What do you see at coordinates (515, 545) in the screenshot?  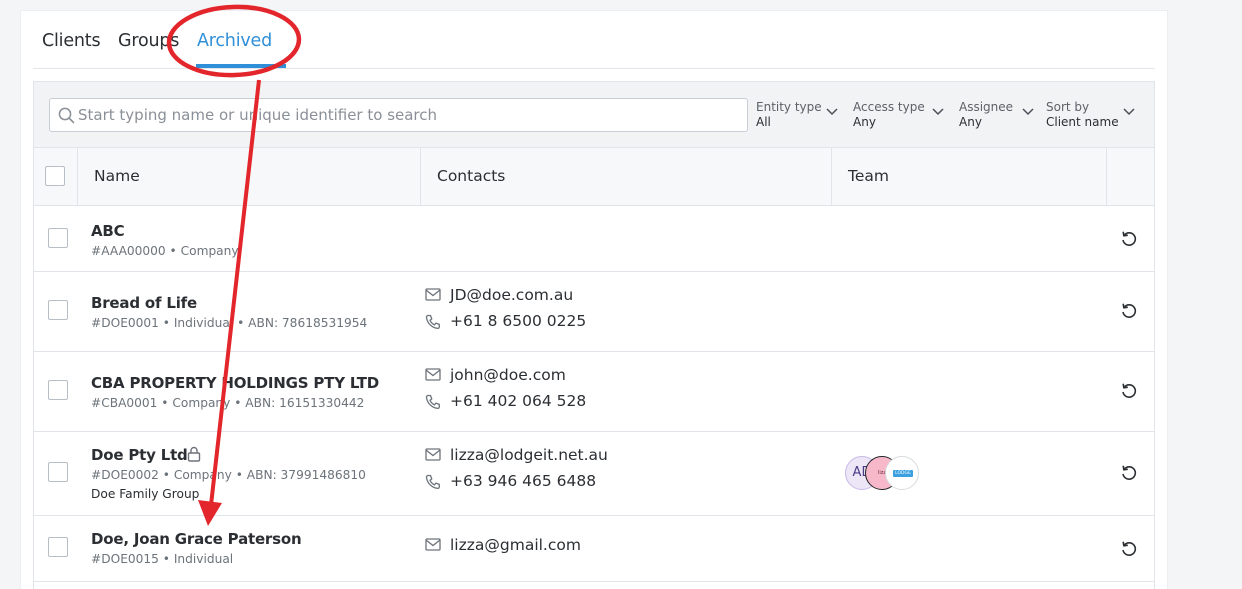 I see `email-text: lizza@gmail.com` at bounding box center [515, 545].